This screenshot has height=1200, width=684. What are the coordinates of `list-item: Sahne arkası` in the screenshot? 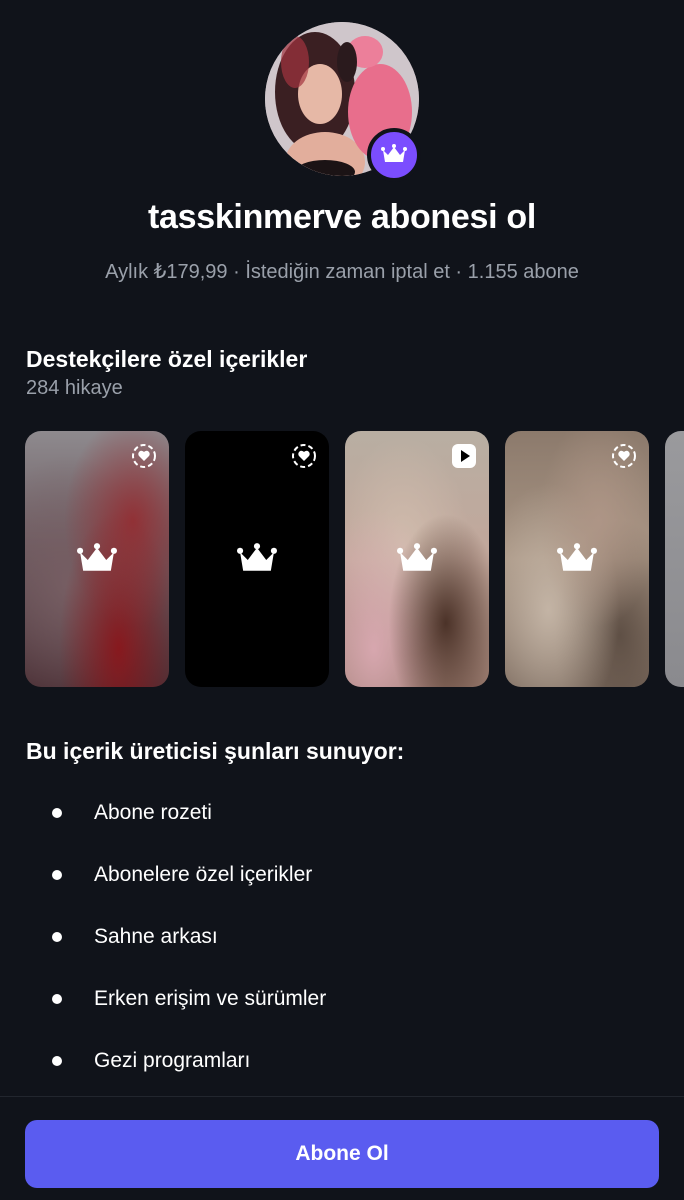 It's located at (135, 937).